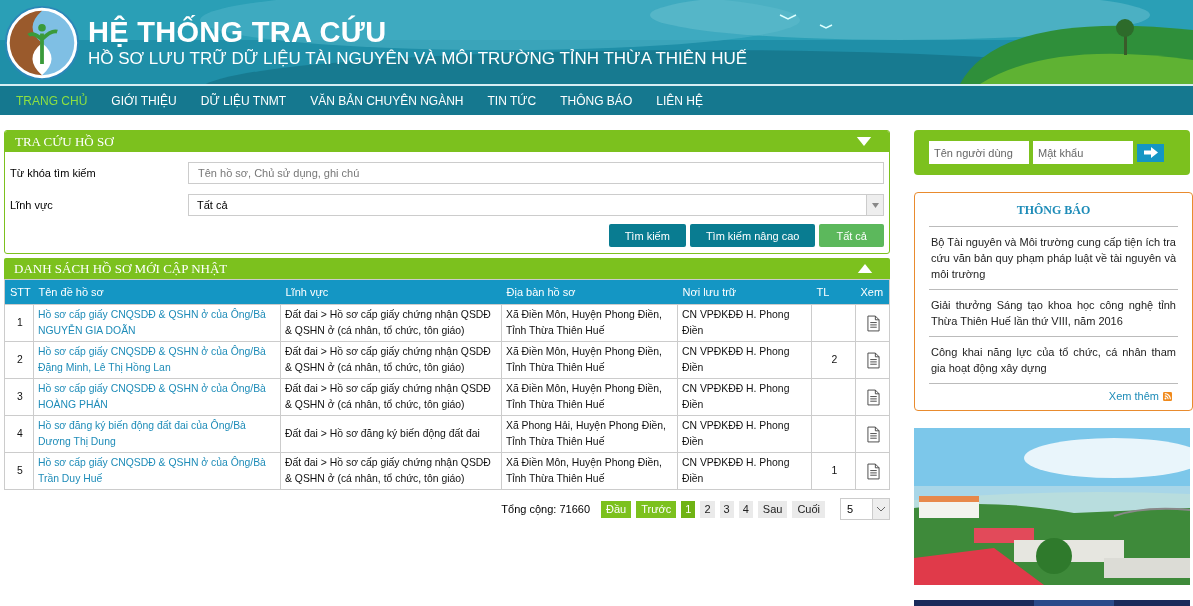  What do you see at coordinates (157, 397) in the screenshot?
I see `record-link: Hồ sơ cấp giấy CNQSDĐ & QSHN ở của Ông/Bà HOÀNG PHÁN` at bounding box center [157, 397].